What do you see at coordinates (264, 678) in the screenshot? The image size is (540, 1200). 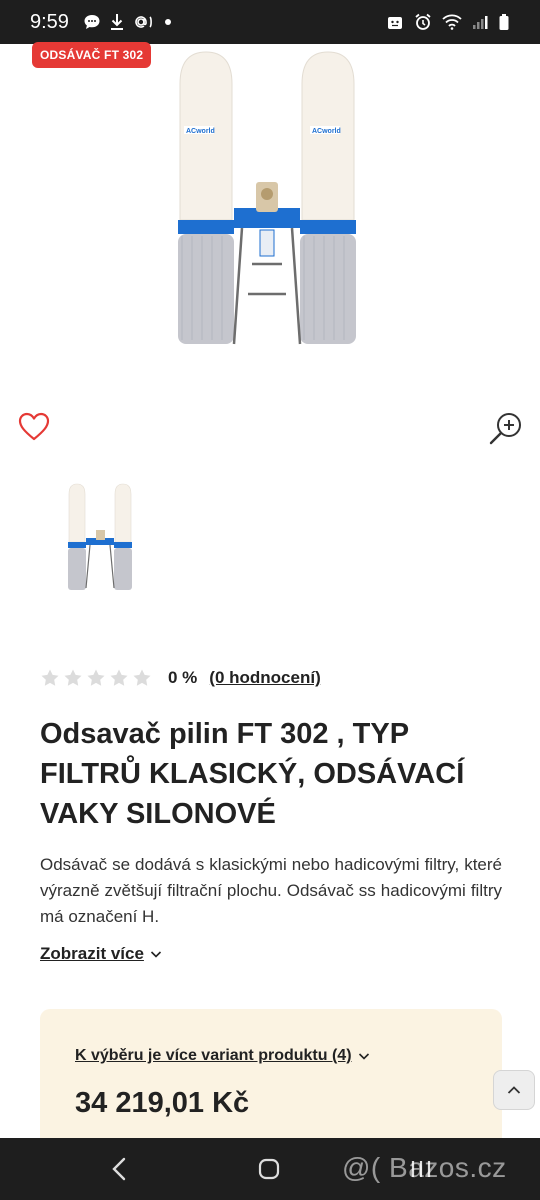 I see `rating-count-link: (0 hodnocení)` at bounding box center [264, 678].